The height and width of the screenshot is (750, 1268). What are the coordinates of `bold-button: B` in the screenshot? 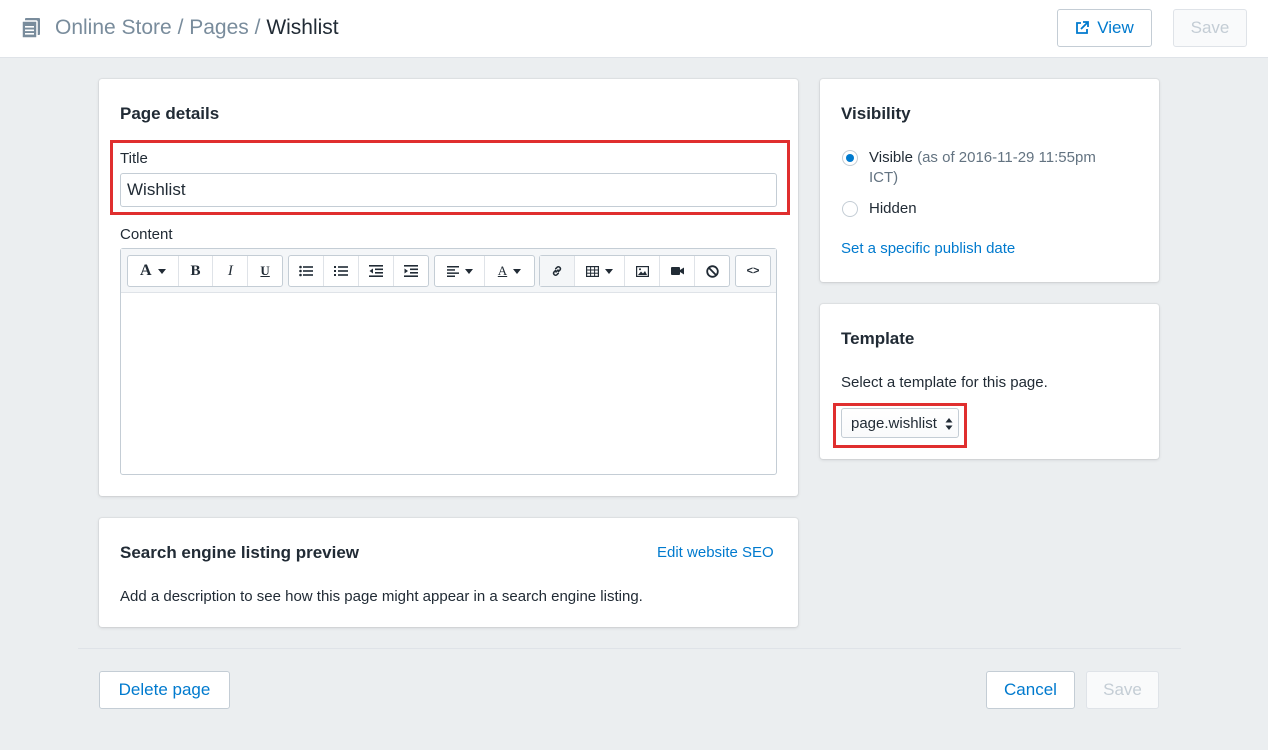 It's located at (196, 271).